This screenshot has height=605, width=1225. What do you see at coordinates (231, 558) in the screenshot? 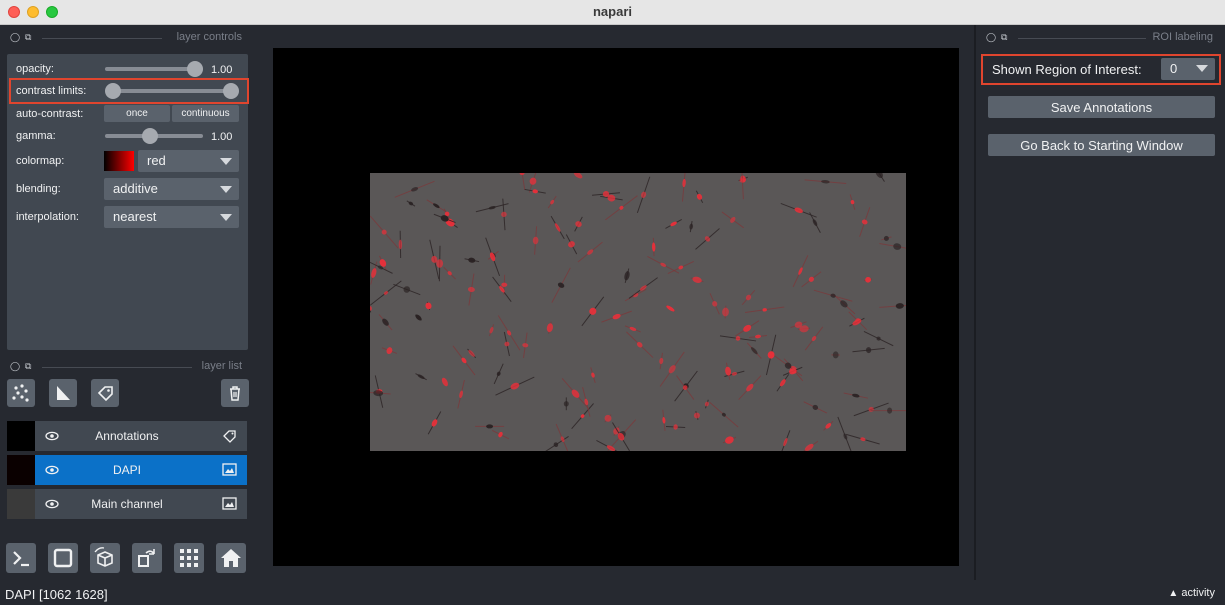
I see `reset-view-button` at bounding box center [231, 558].